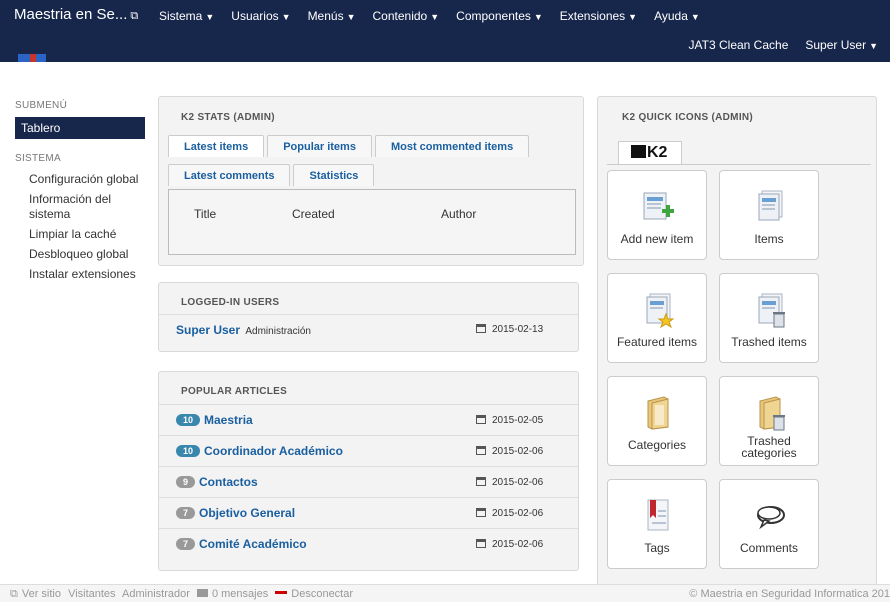  What do you see at coordinates (205, 214) in the screenshot?
I see `column-header-title: Title` at bounding box center [205, 214].